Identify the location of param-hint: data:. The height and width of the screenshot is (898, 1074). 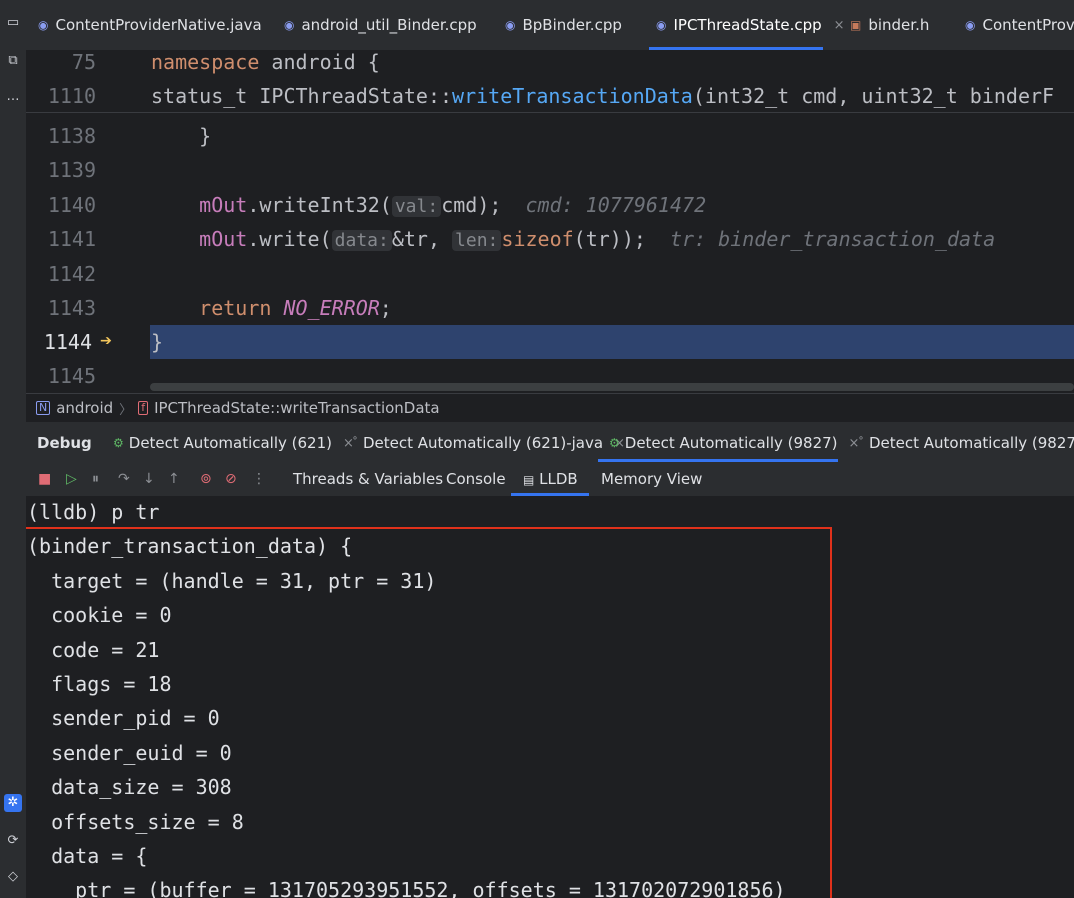
(361, 240).